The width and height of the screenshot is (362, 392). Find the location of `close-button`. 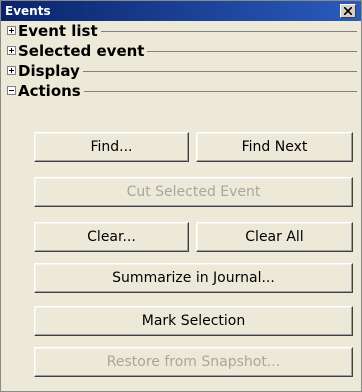

close-button is located at coordinates (348, 11).